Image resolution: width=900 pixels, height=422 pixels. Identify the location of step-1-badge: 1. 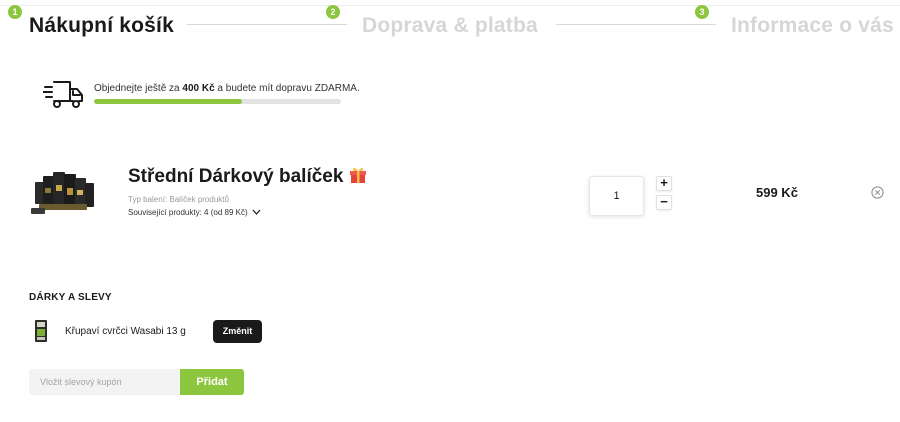
(15, 12).